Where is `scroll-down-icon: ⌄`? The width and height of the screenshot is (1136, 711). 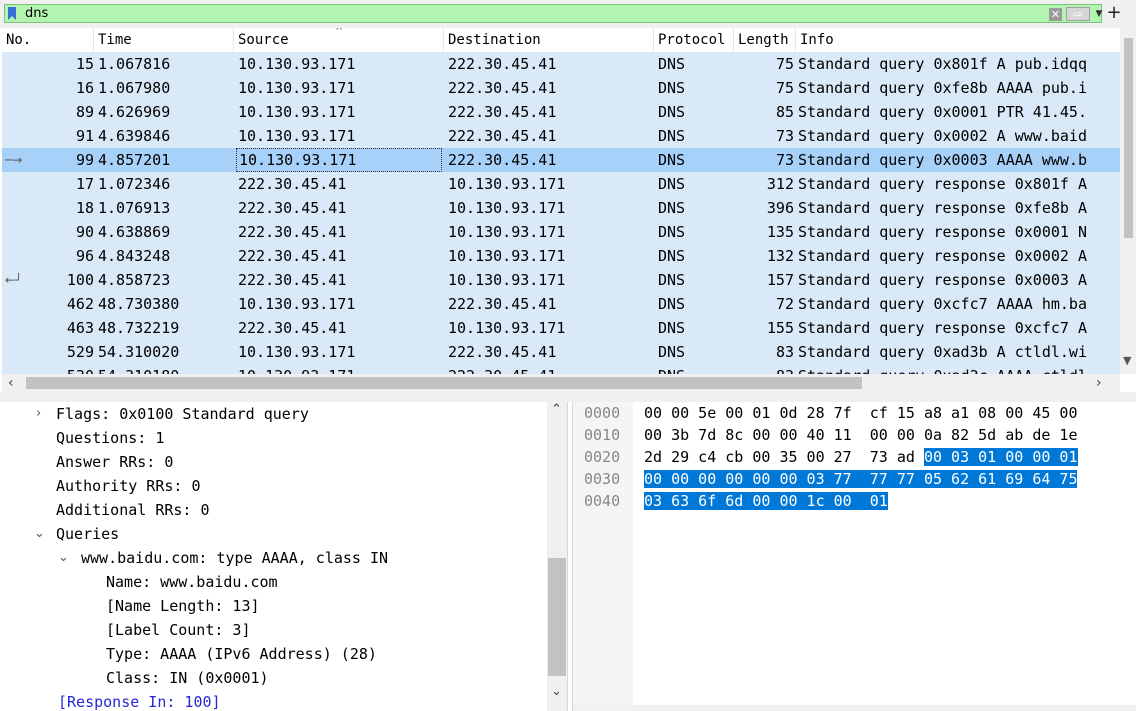
scroll-down-icon: ⌄ is located at coordinates (556, 691).